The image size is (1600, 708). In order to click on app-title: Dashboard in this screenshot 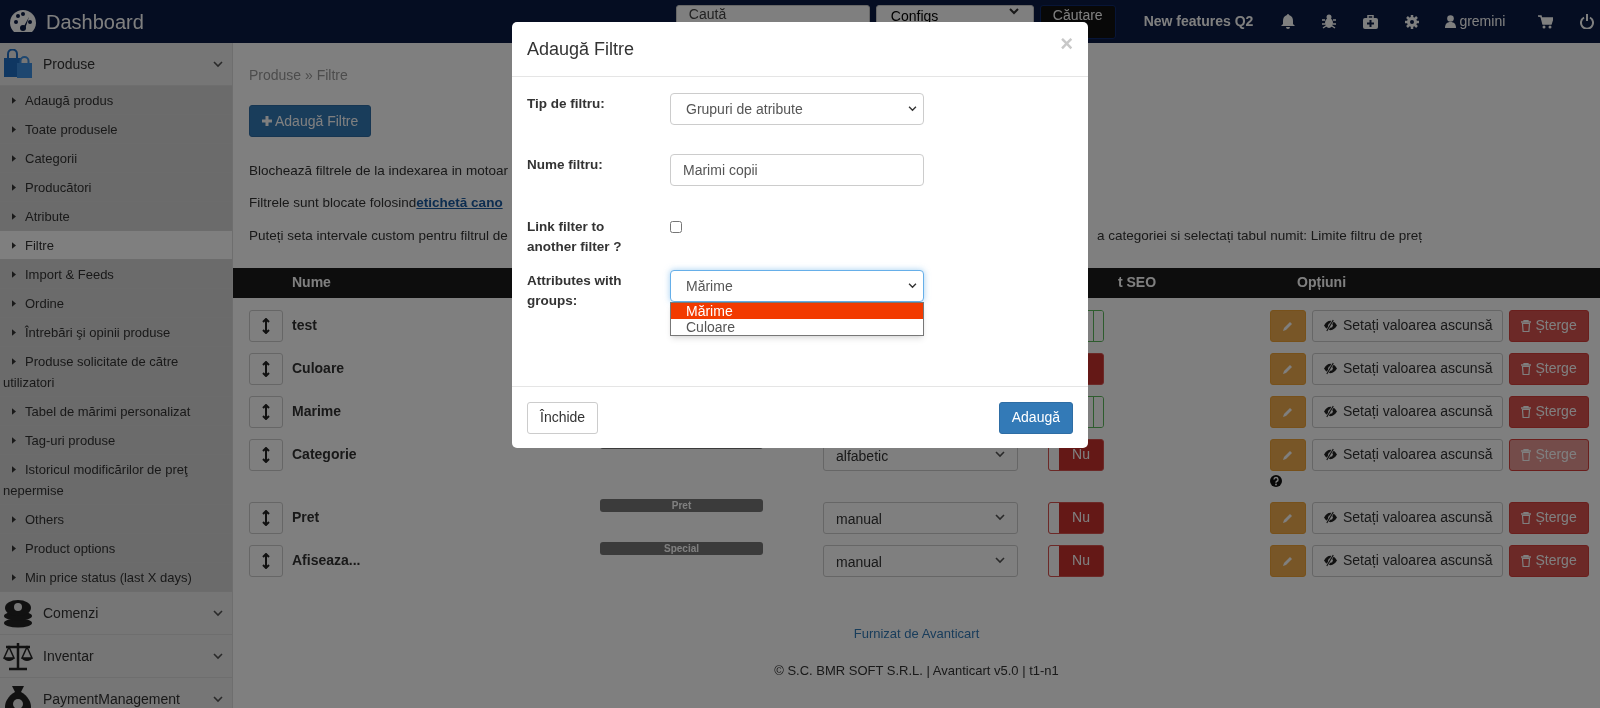, I will do `click(95, 21)`.